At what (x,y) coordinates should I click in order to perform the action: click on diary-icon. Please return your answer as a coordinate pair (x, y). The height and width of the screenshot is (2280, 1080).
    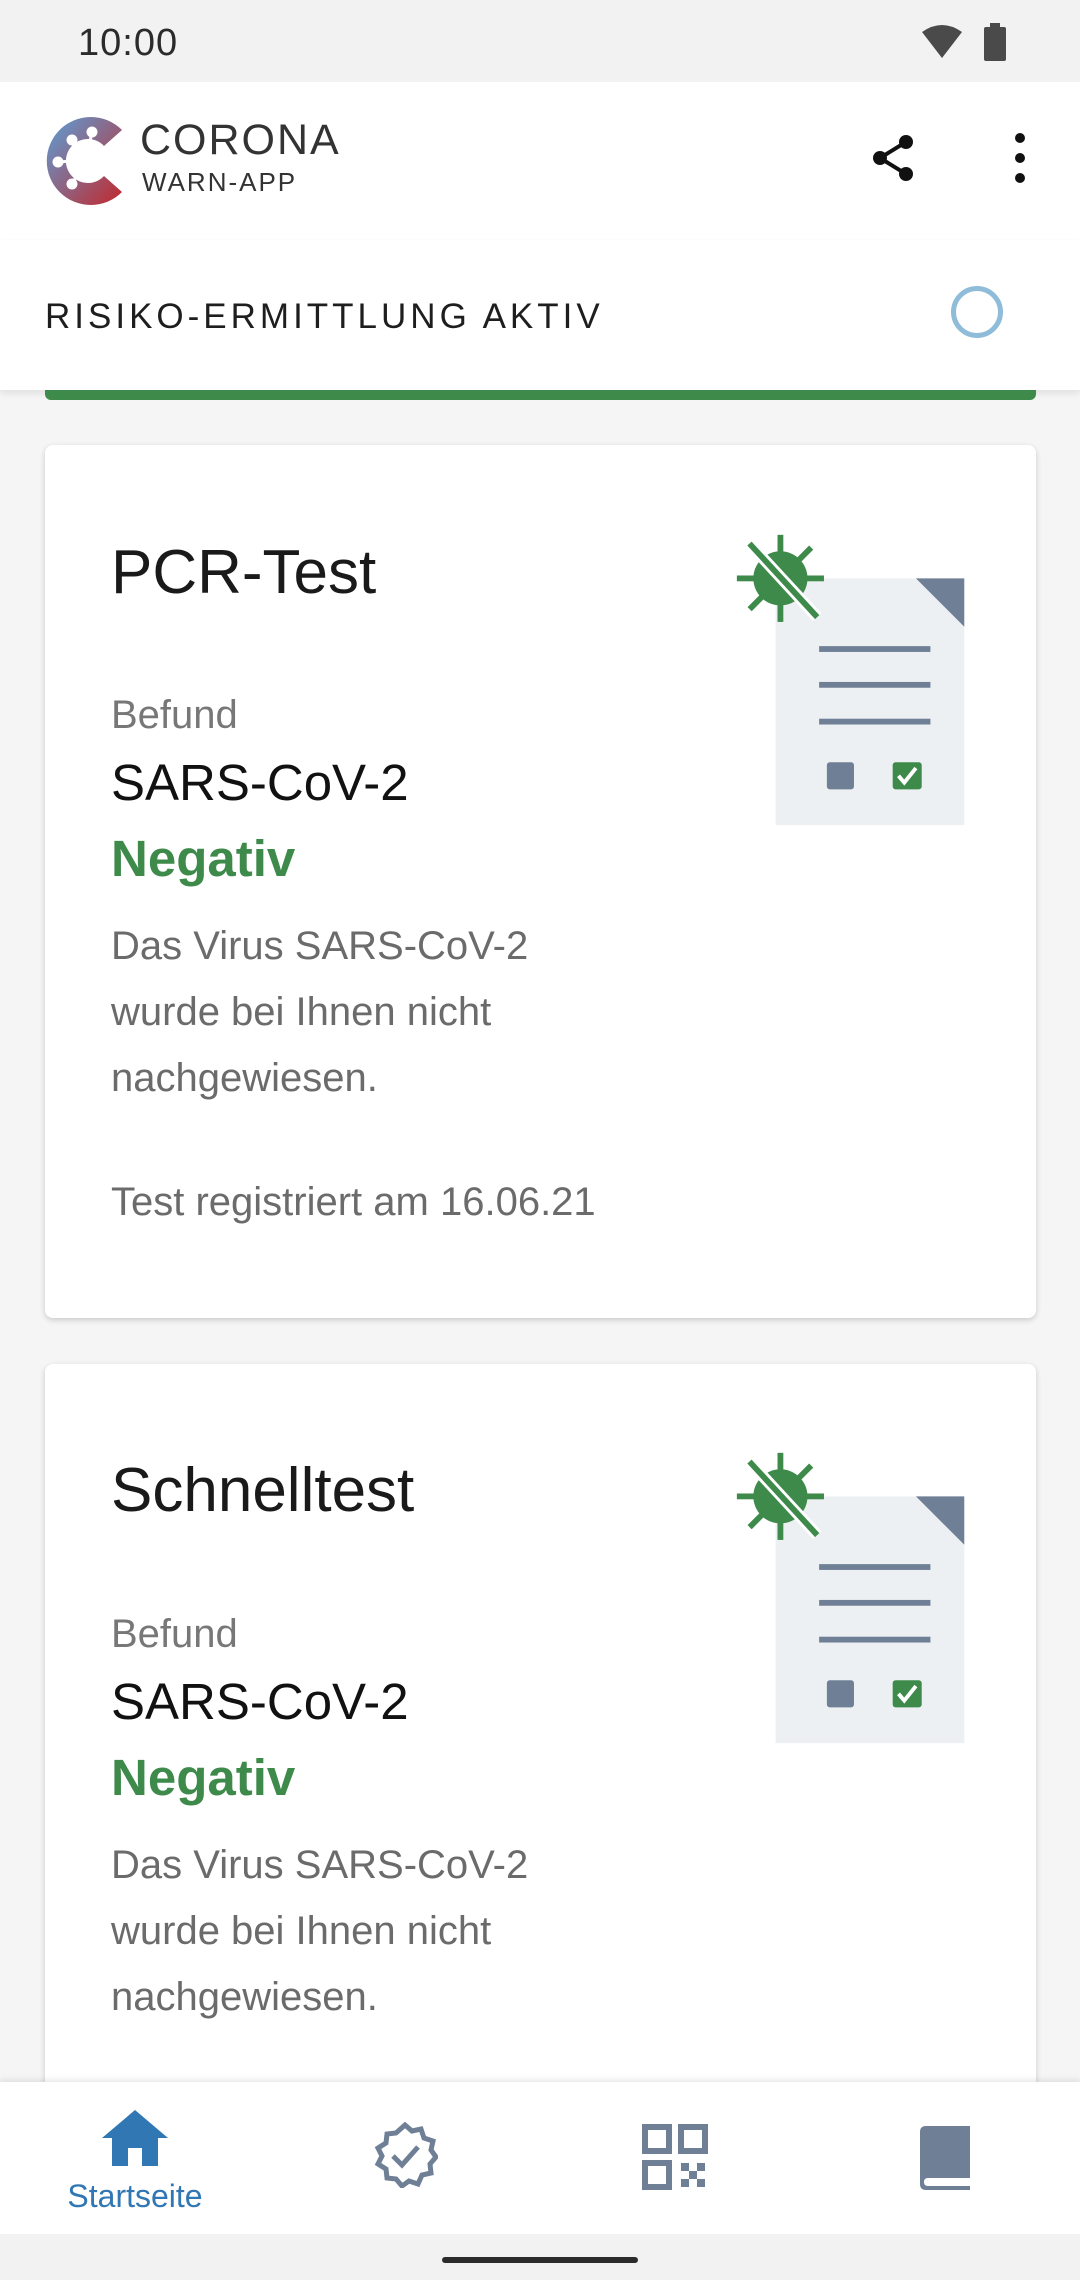
    Looking at the image, I should click on (945, 2158).